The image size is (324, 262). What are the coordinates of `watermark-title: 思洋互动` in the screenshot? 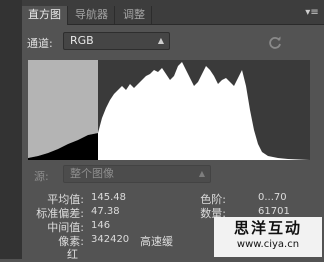 It's located at (267, 228).